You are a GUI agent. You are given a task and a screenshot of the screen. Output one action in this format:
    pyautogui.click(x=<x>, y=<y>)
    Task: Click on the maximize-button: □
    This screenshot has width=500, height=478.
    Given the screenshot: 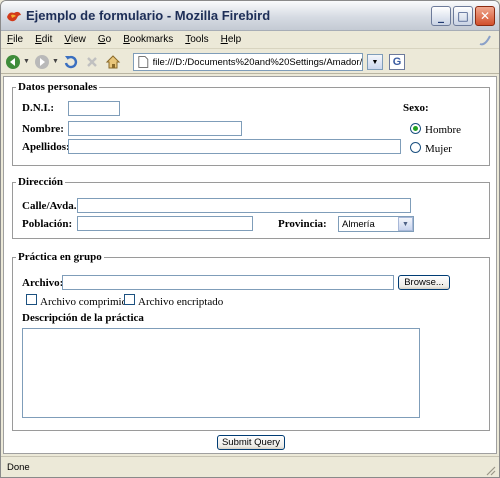 What is the action you would take?
    pyautogui.click(x=463, y=16)
    